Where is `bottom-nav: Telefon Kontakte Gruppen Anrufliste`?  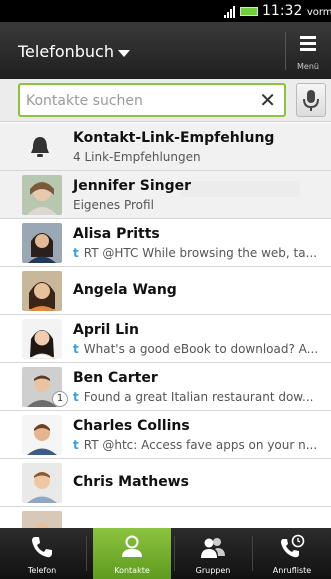
bottom-nav: Telefon Kontakte Gruppen Anrufliste is located at coordinates (165, 553).